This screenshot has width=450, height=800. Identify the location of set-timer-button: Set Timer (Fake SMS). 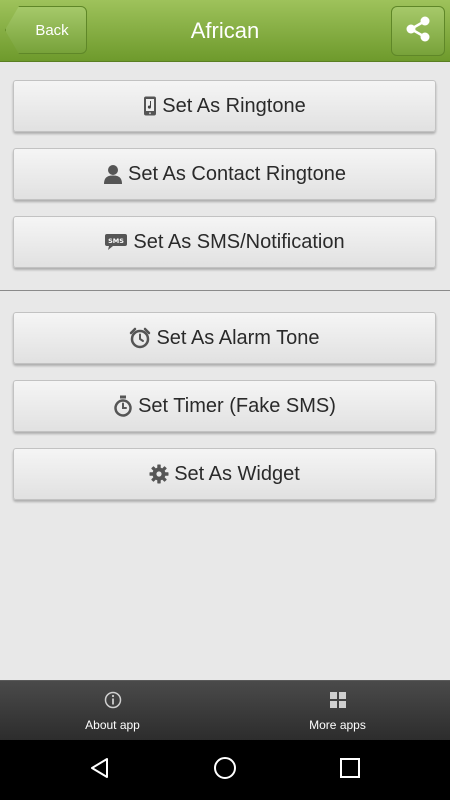
(224, 406).